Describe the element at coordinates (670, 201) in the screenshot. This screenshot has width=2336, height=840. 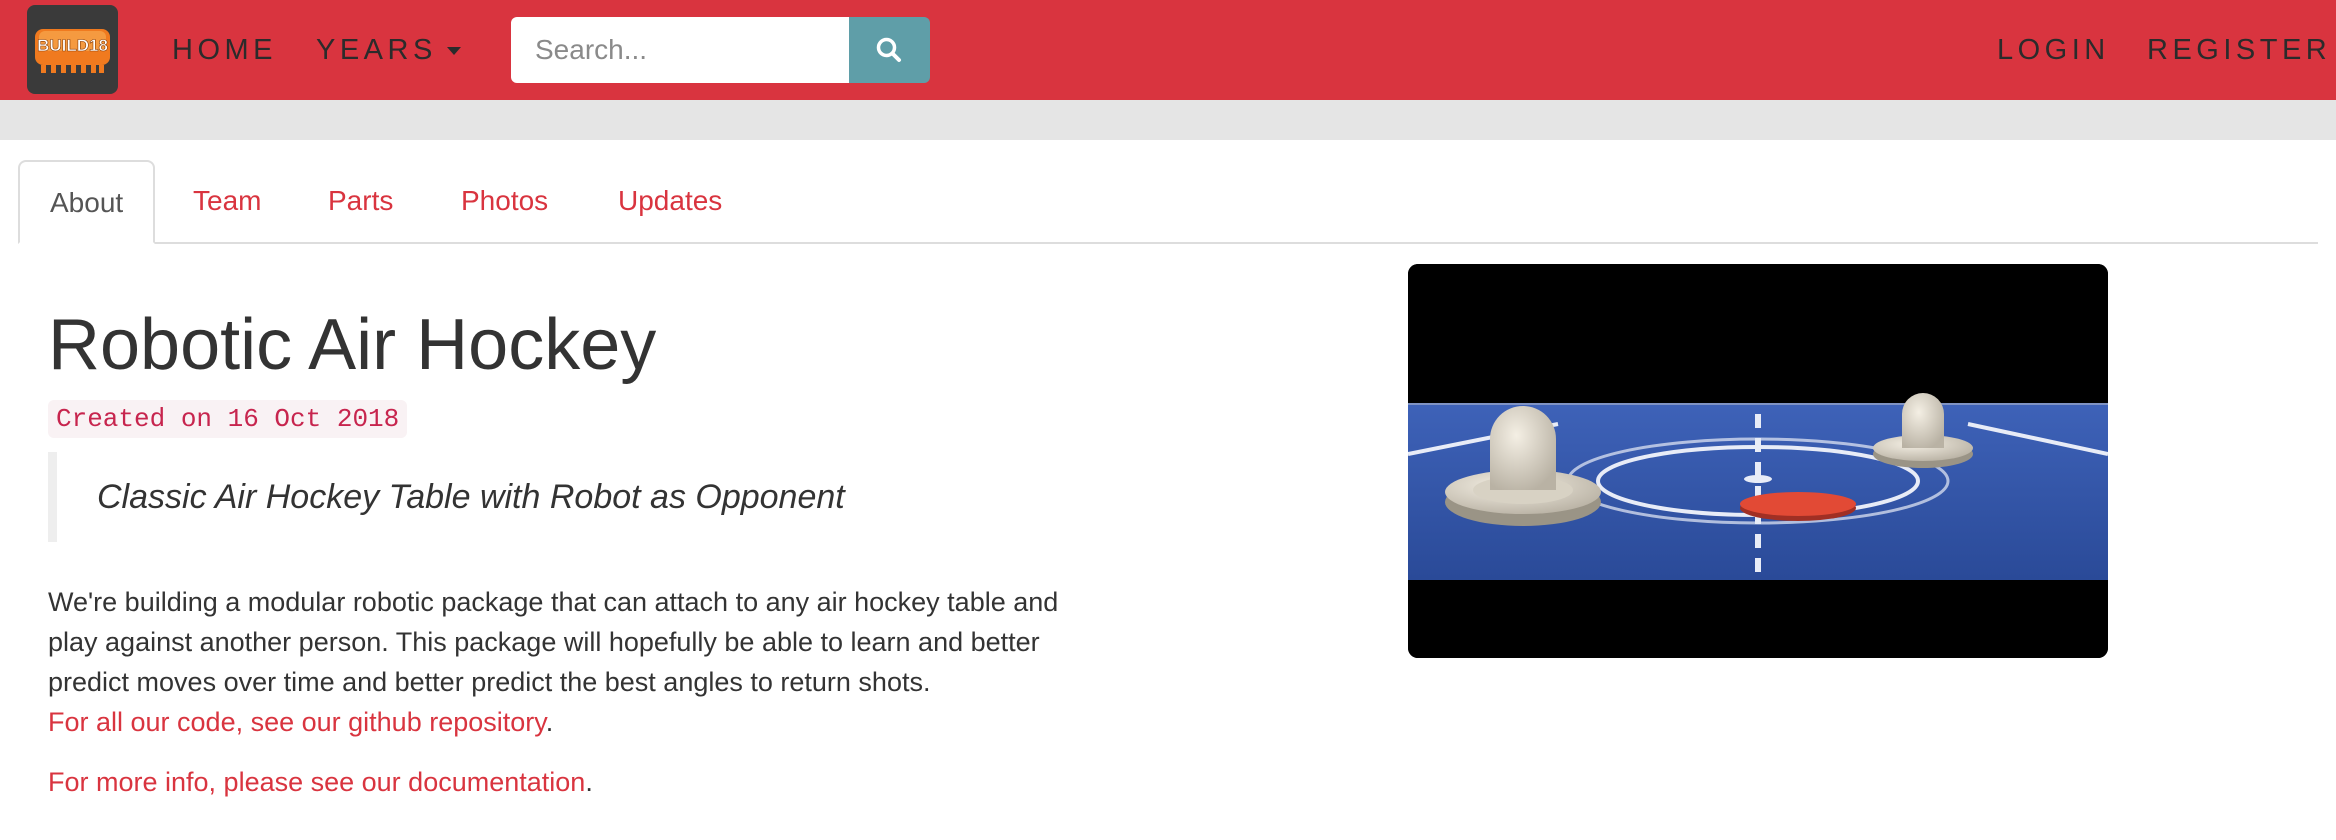
I see `tab-updates: Updates` at that location.